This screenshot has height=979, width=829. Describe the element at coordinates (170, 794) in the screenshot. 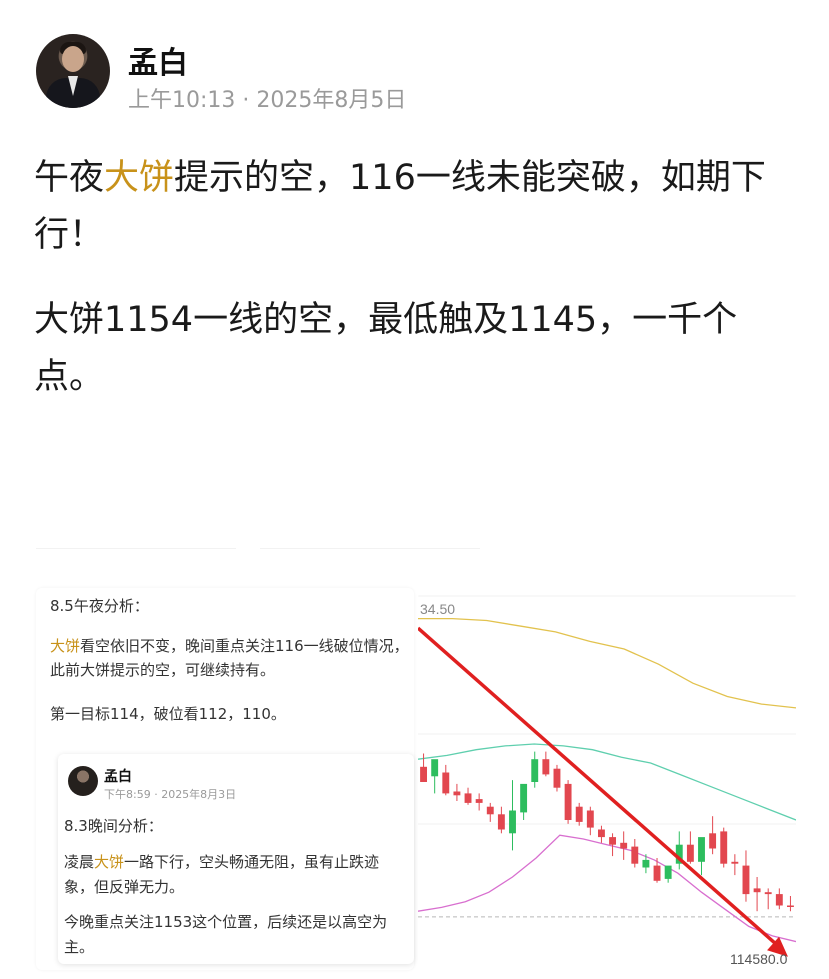

I see `quoted-post-time: 下午8:59 · 2025年8月3日` at that location.